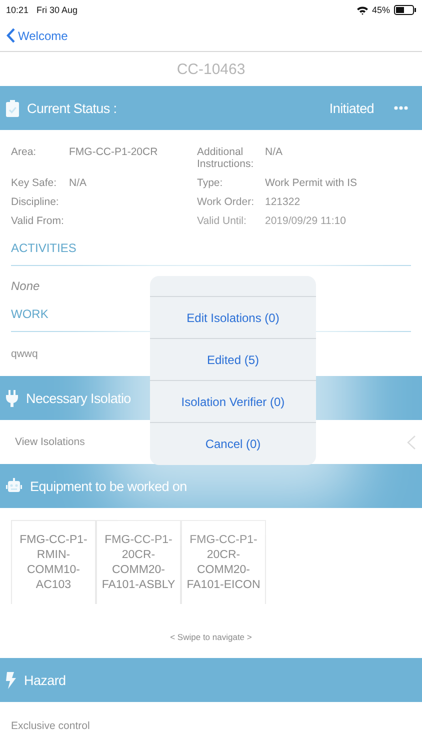  What do you see at coordinates (10, 35) in the screenshot?
I see `back-chevron-icon` at bounding box center [10, 35].